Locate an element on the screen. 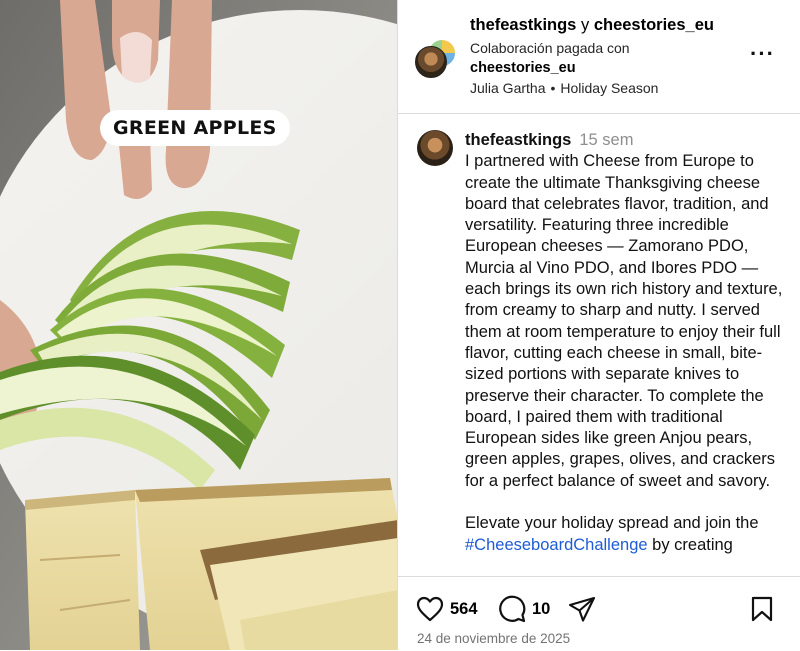 This screenshot has height=651, width=800. caption-author-avatar is located at coordinates (435, 148).